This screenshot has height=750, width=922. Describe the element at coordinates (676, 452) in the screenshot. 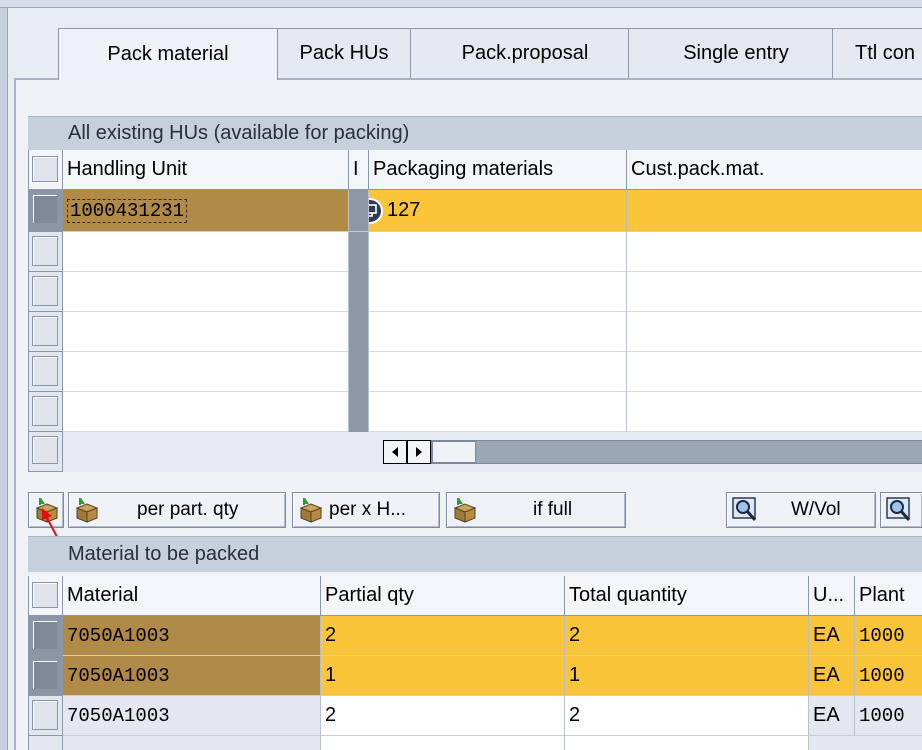

I see `hu-scrollbar-track` at that location.